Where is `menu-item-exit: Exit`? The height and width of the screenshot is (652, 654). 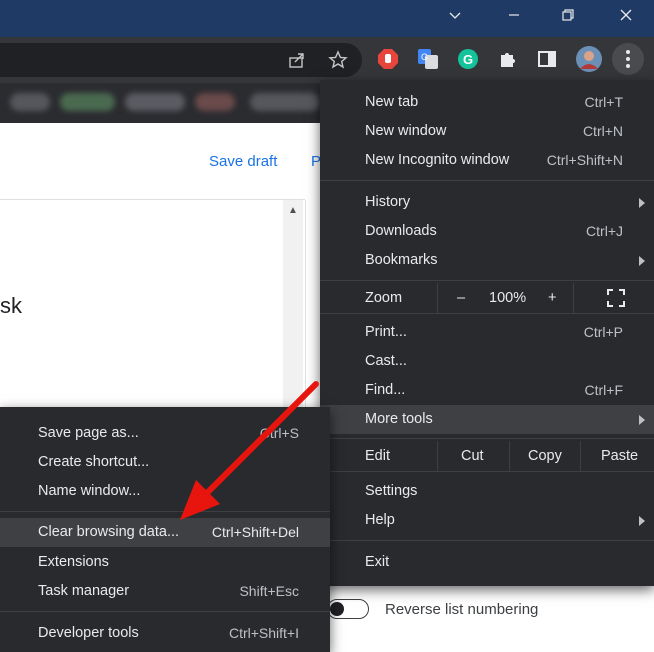
menu-item-exit: Exit is located at coordinates (487, 562).